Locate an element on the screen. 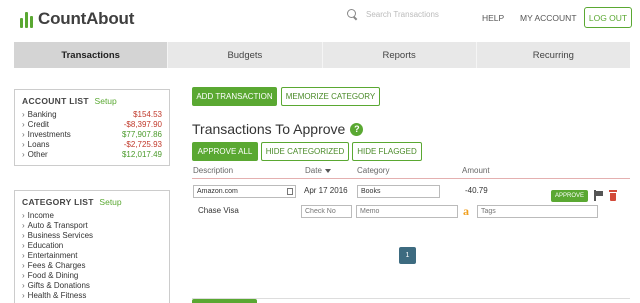 The image size is (640, 303). transaction-amount: -40.79 is located at coordinates (476, 190).